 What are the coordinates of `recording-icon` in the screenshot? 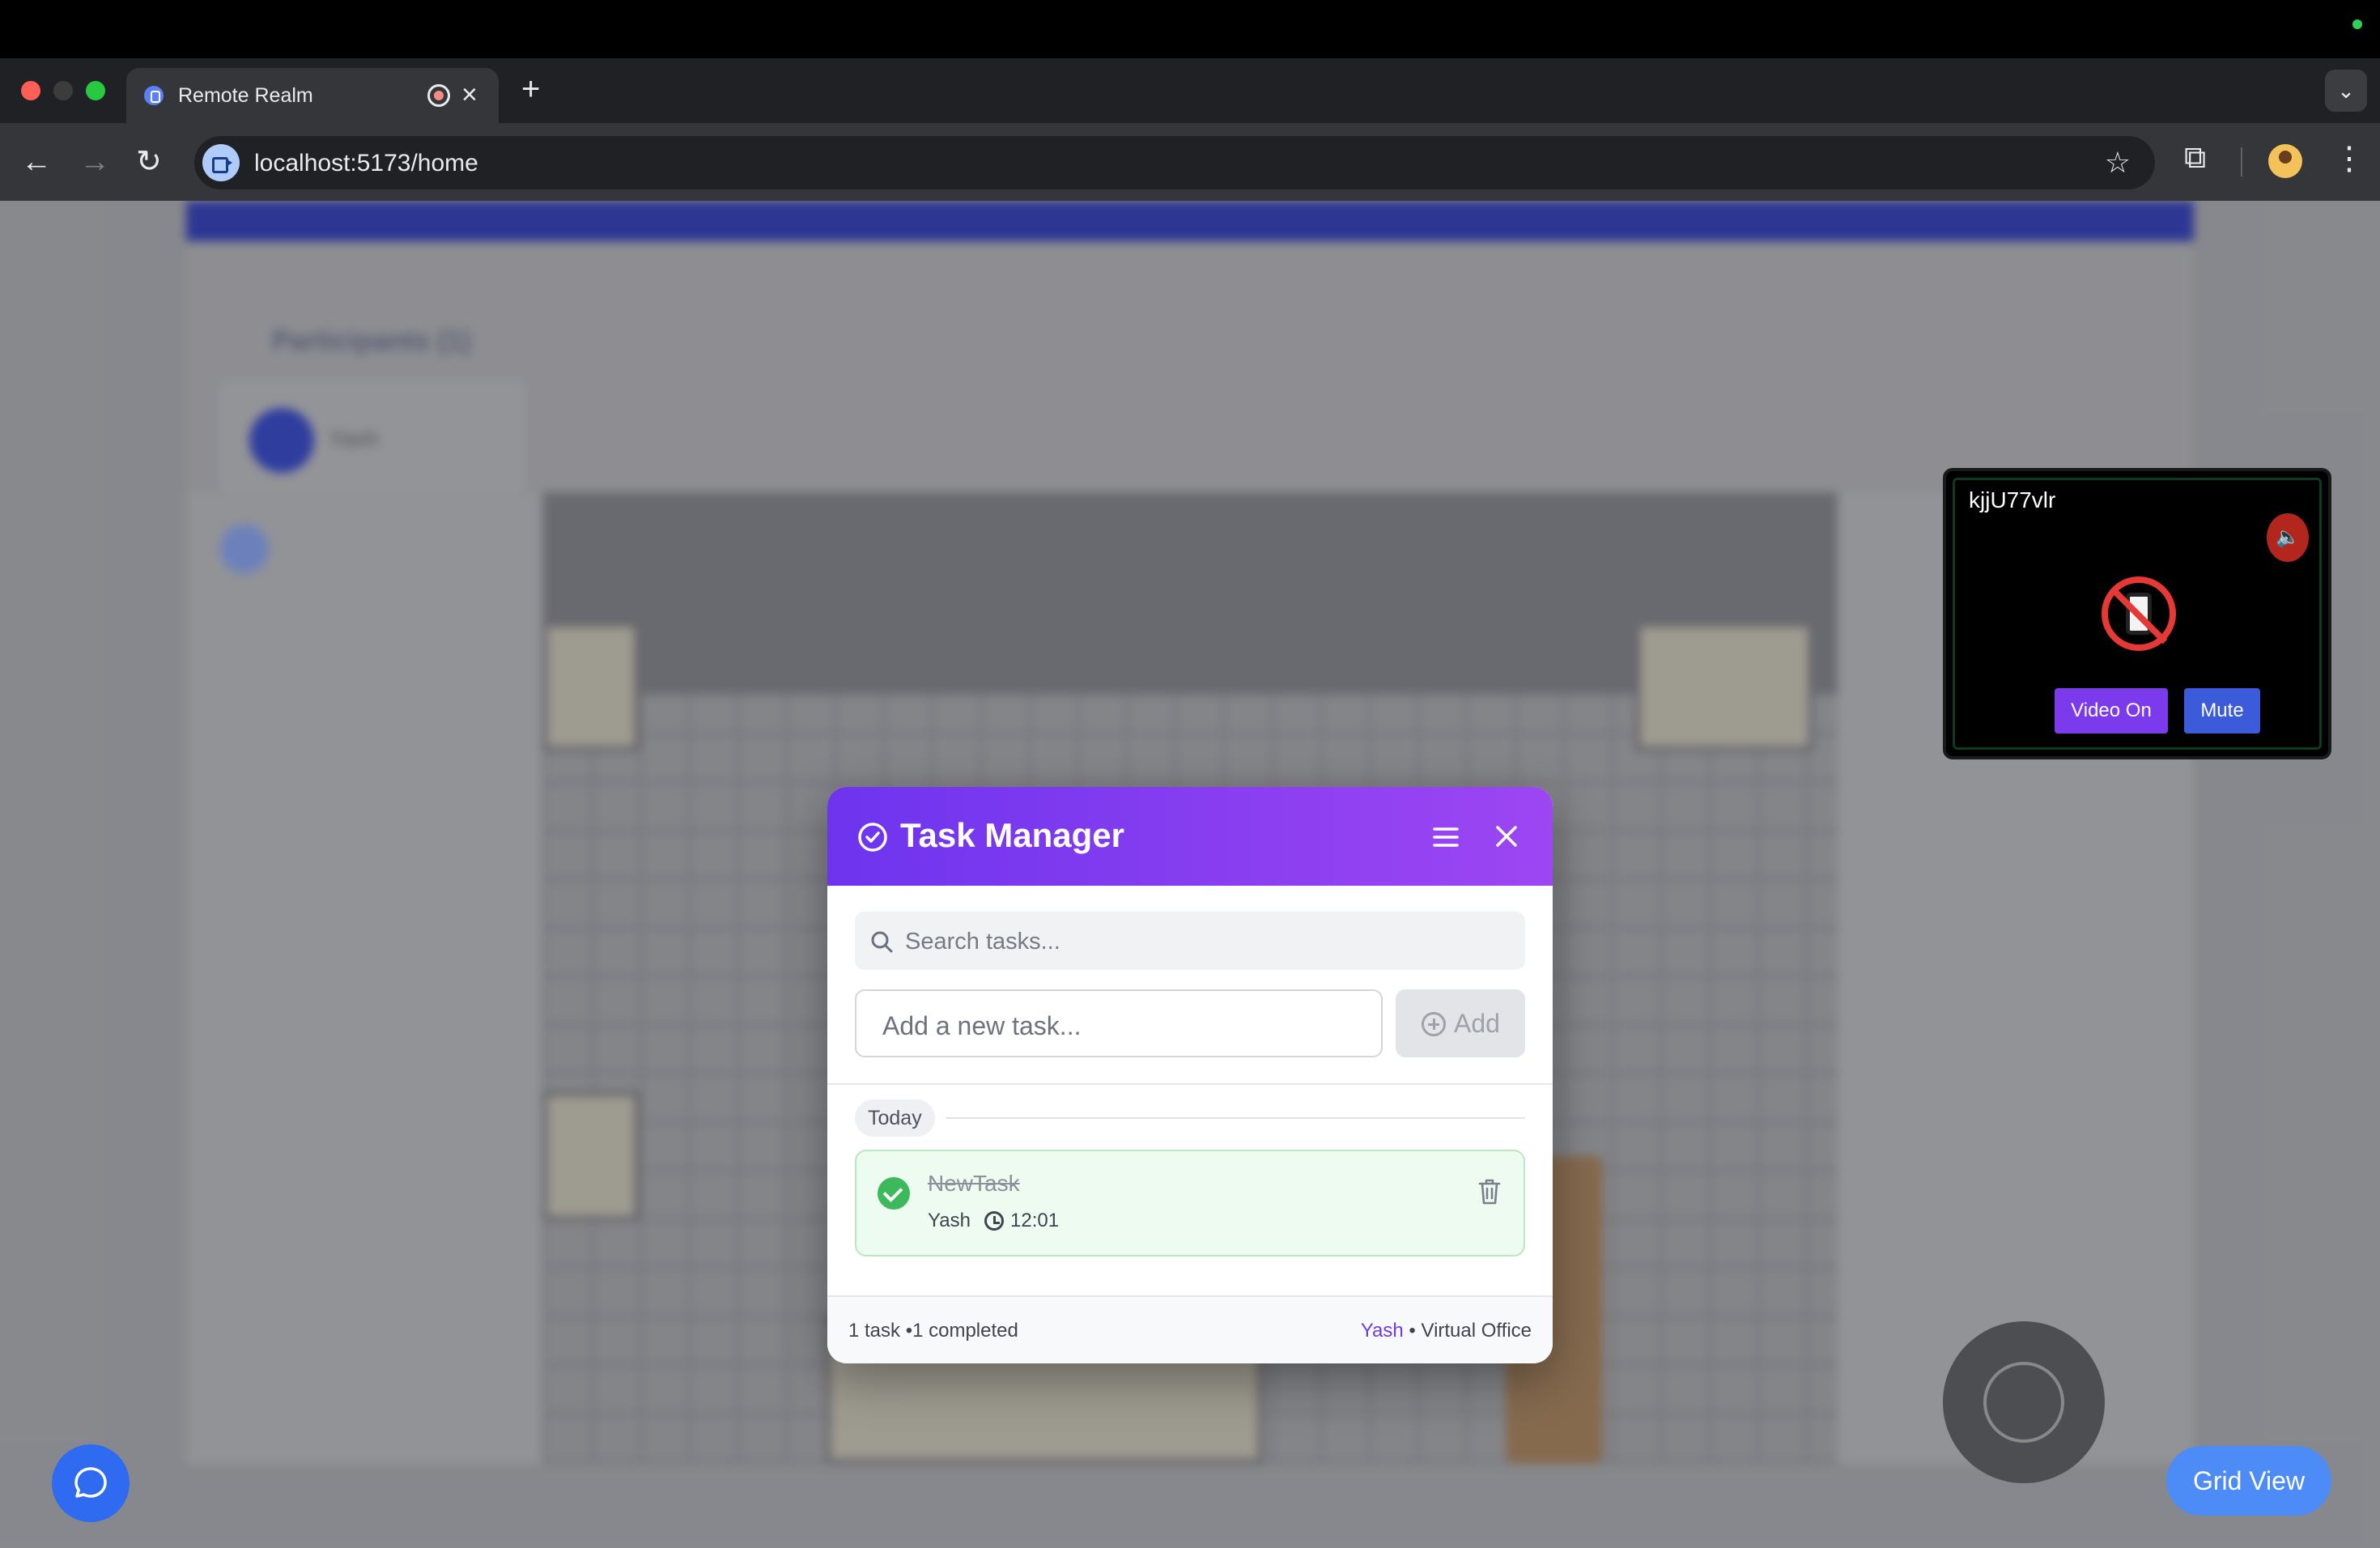 It's located at (439, 96).